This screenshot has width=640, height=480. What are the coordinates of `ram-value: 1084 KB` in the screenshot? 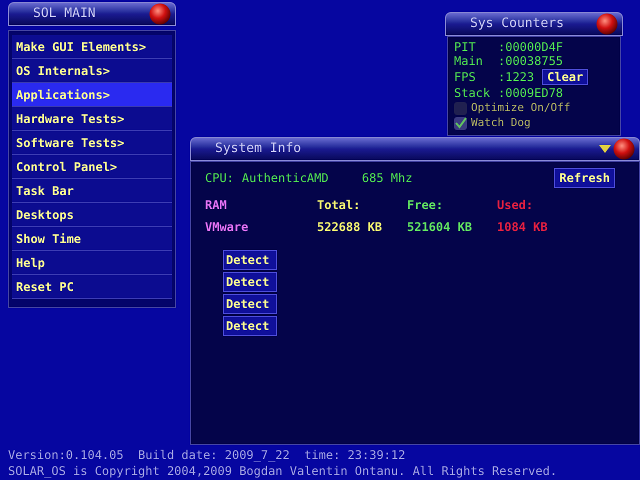 It's located at (523, 227).